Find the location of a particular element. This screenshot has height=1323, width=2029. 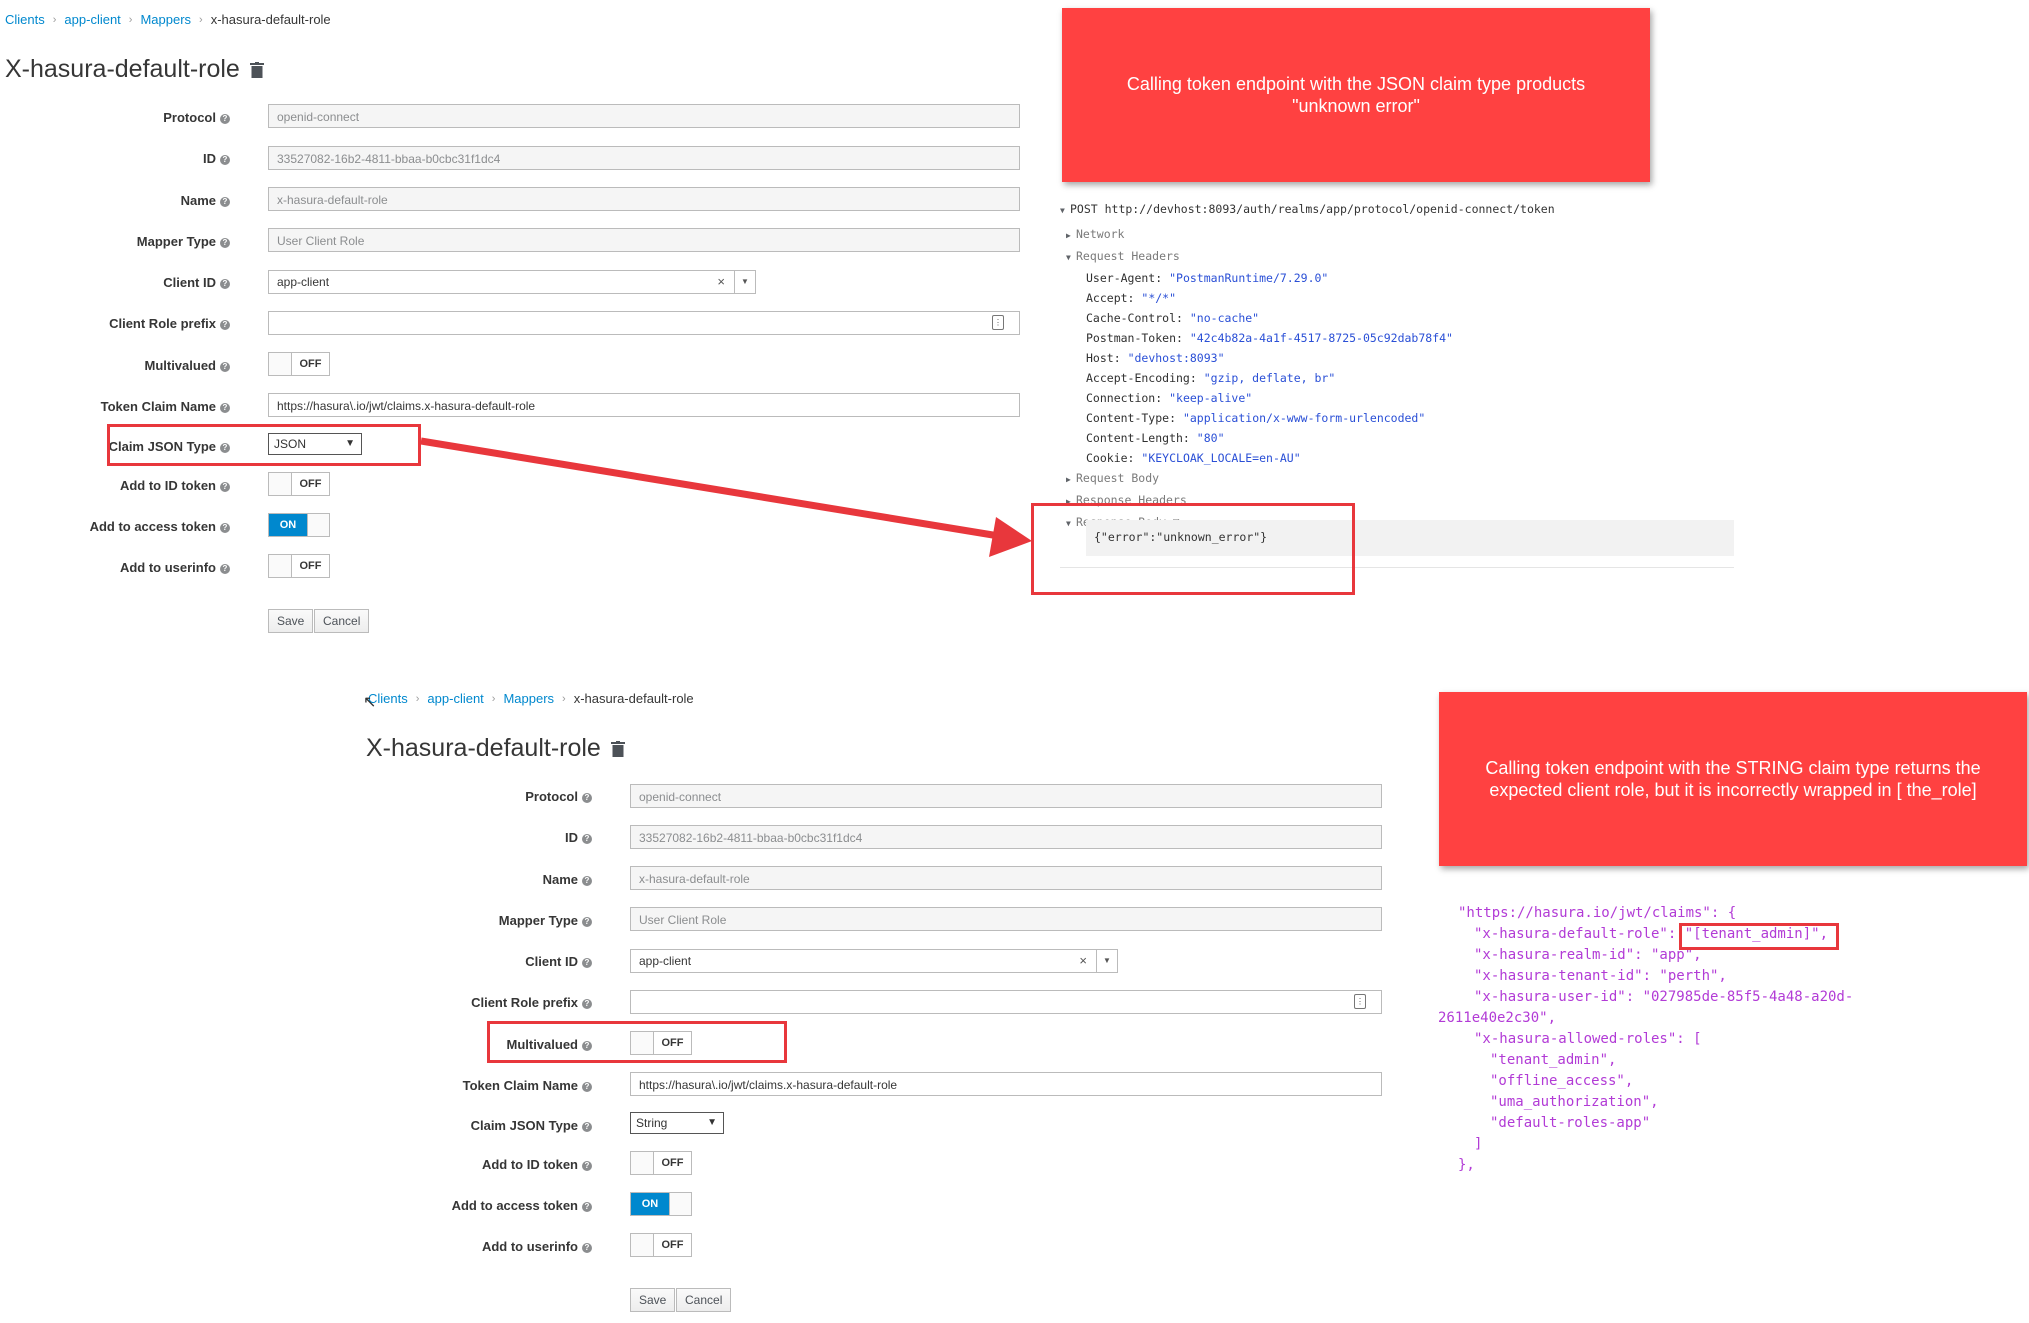

id-label: ID? is located at coordinates (472, 837).